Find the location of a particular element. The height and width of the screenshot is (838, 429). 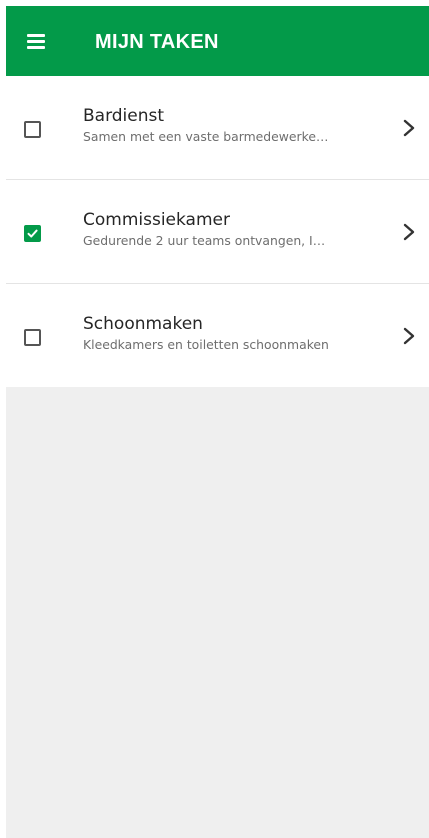

task-title: Commissiekamer is located at coordinates (156, 220).